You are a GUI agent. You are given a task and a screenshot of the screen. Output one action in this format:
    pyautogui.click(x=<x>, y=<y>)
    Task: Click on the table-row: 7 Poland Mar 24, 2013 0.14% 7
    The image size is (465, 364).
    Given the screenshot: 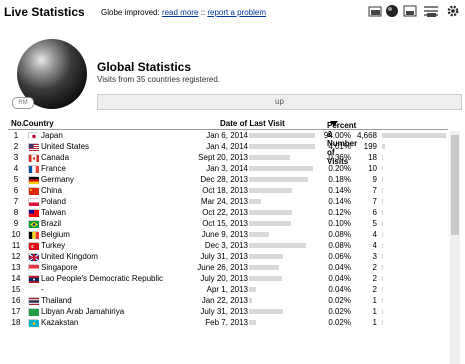 What is the action you would take?
    pyautogui.click(x=228, y=201)
    